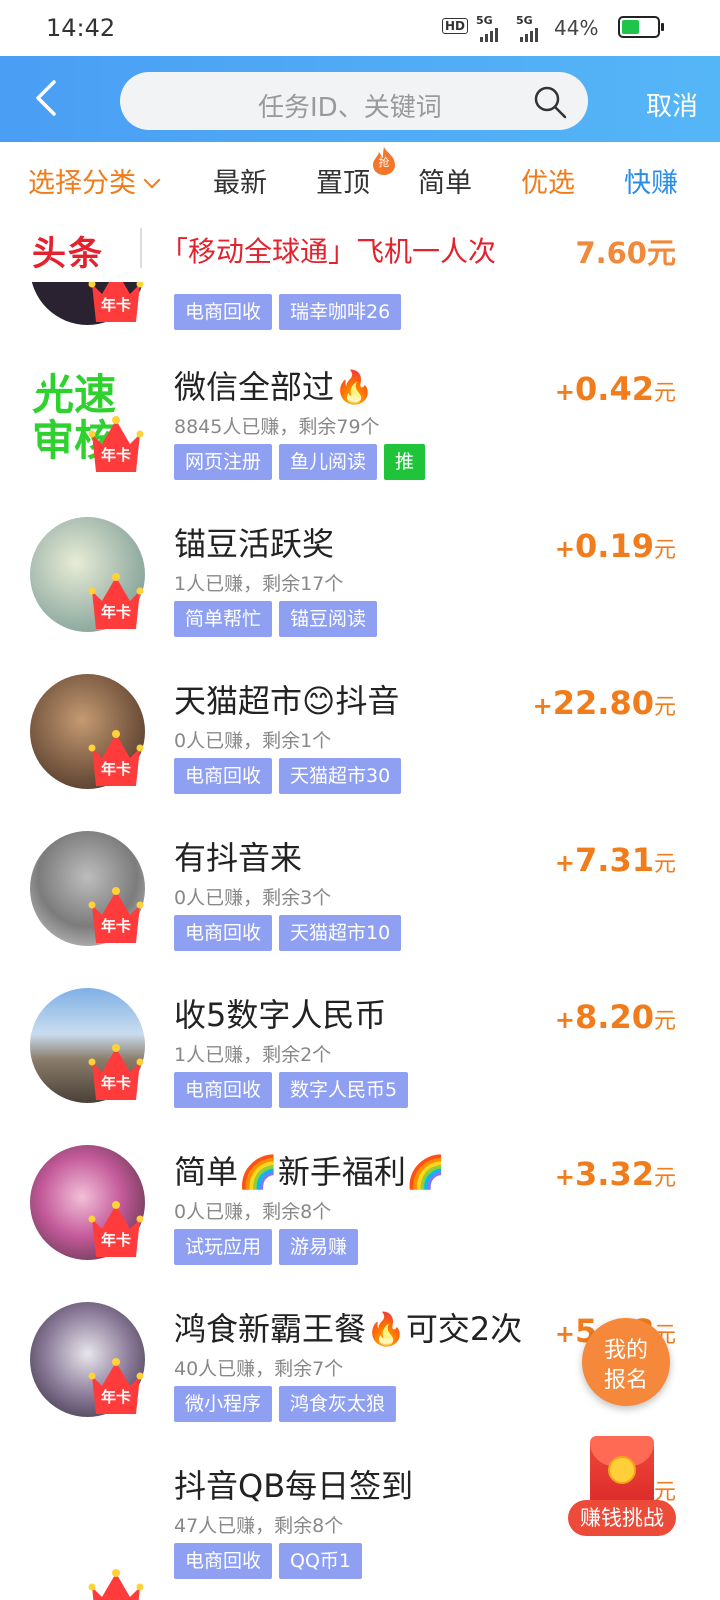 The image size is (720, 1600). I want to click on task-stats: 0人已赚，剩余1个, so click(253, 741).